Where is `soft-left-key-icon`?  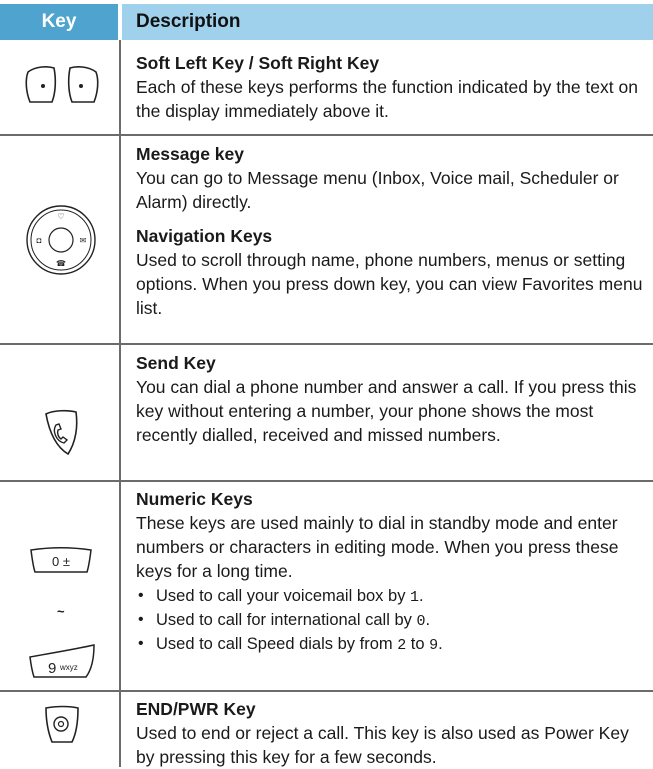
soft-left-key-icon is located at coordinates (41, 86).